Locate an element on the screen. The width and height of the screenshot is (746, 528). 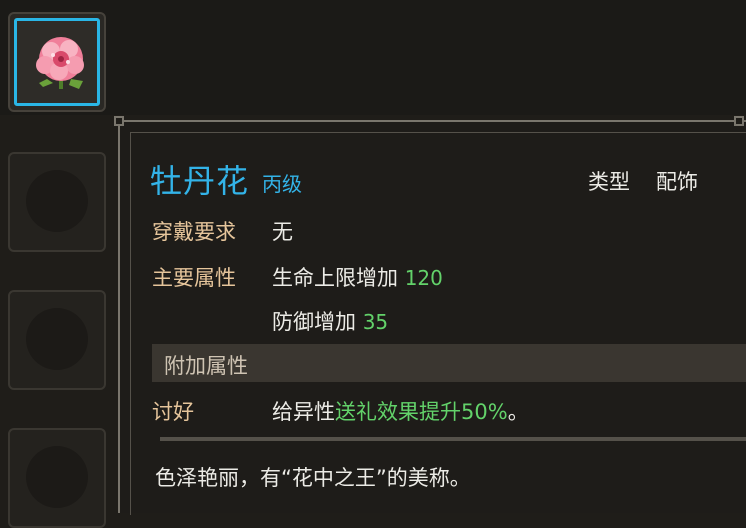
item-type-value: 配饰 is located at coordinates (677, 182).